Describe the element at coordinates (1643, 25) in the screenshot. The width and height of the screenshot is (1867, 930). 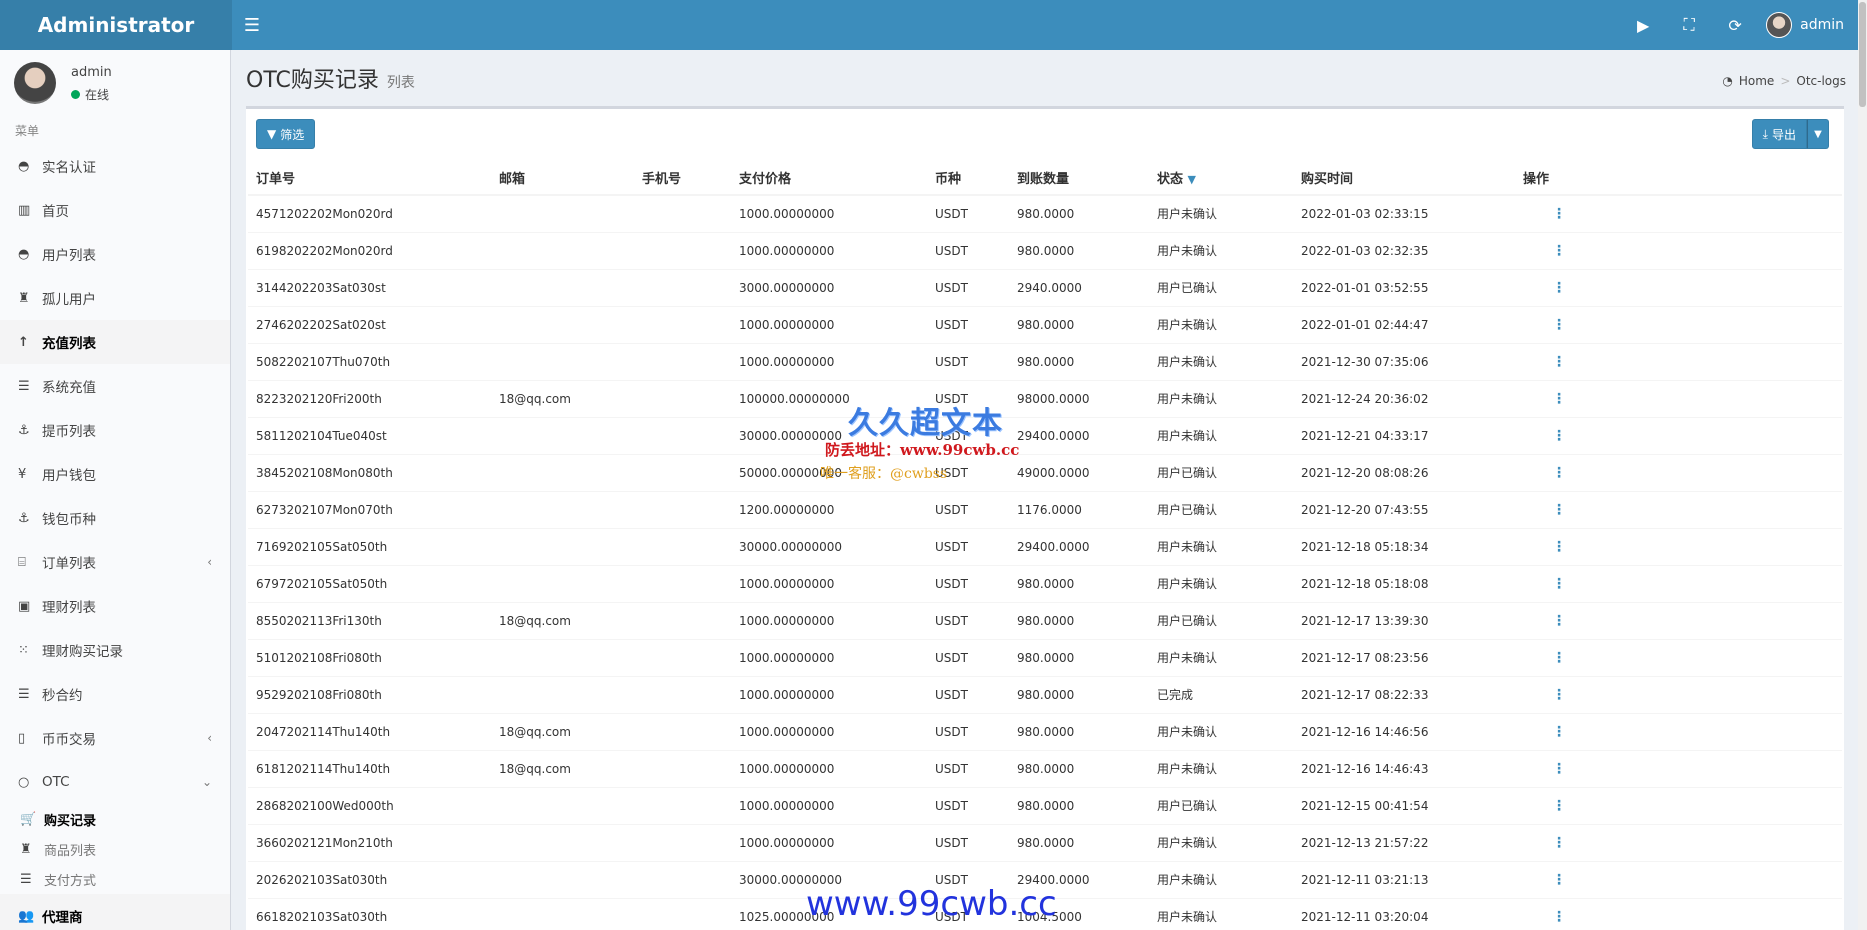
I see `play-icon: ▶` at that location.